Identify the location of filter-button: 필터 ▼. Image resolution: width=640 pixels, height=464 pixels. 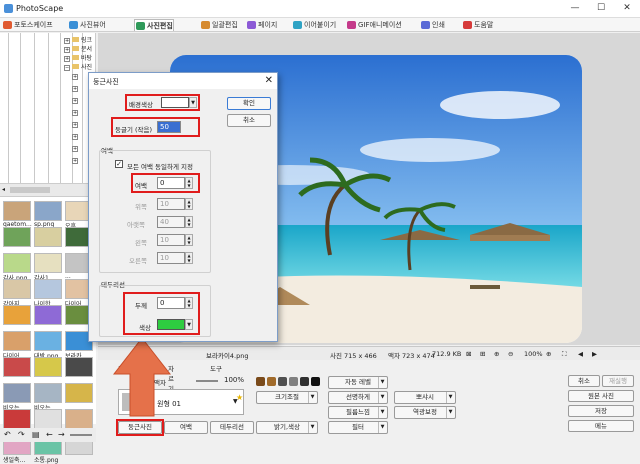
(358, 427).